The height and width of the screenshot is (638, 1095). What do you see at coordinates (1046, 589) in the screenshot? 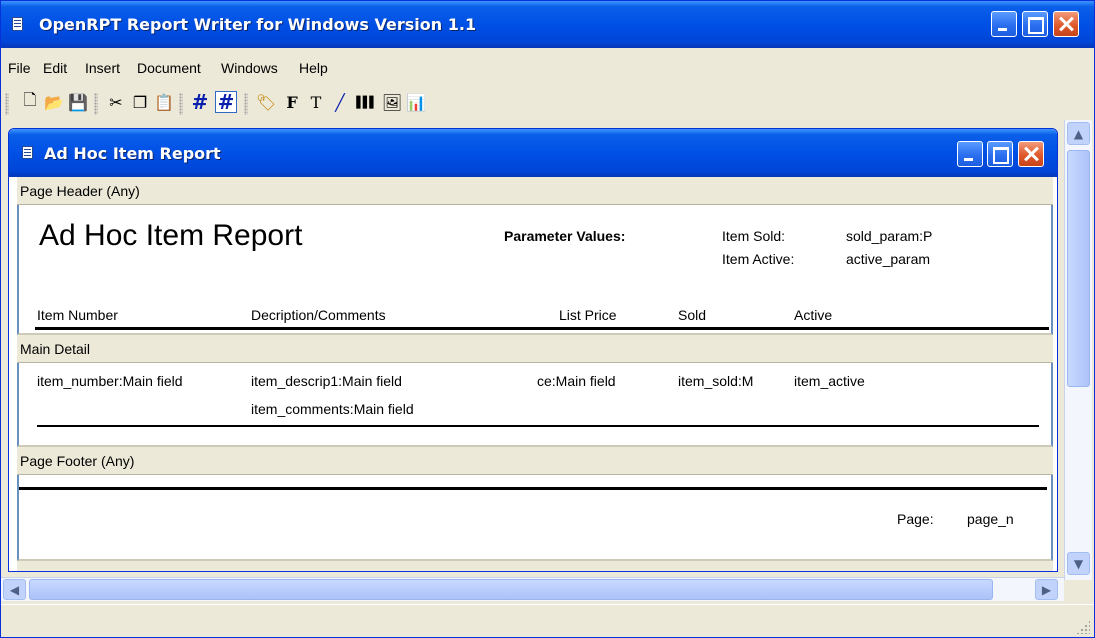
I see `scroll-right-arrow-icon: ▶` at bounding box center [1046, 589].